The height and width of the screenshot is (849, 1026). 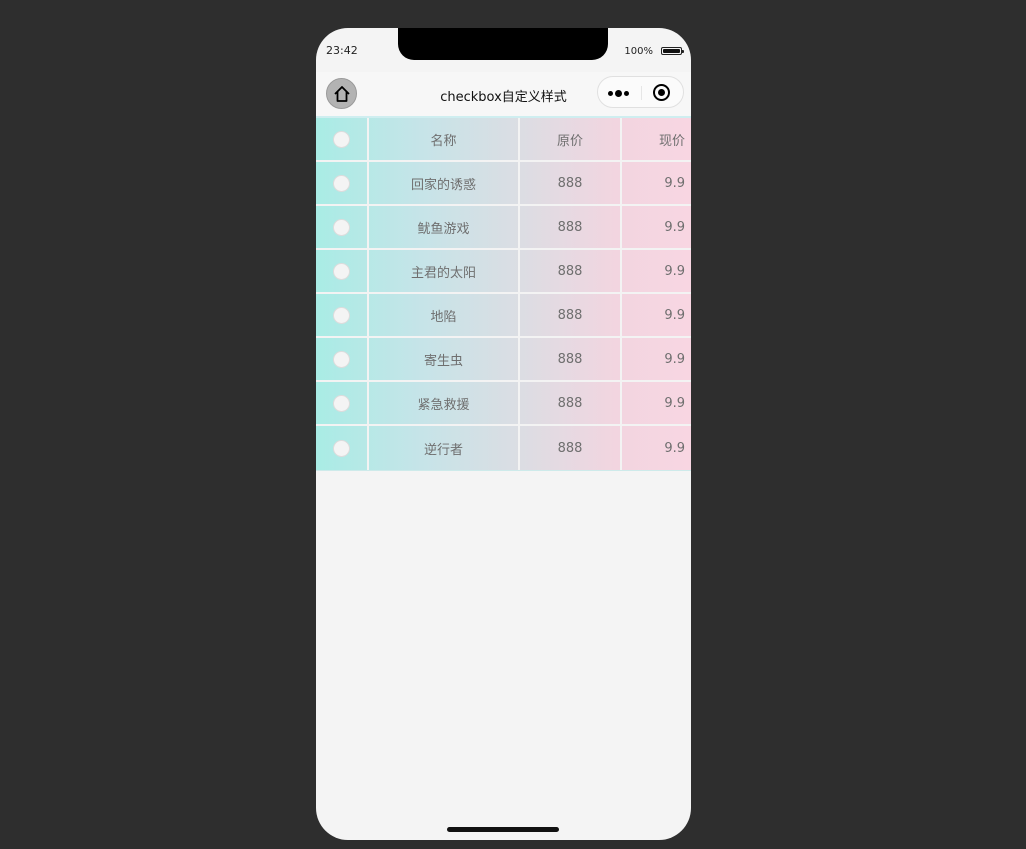 What do you see at coordinates (503, 829) in the screenshot?
I see `home-indicator` at bounding box center [503, 829].